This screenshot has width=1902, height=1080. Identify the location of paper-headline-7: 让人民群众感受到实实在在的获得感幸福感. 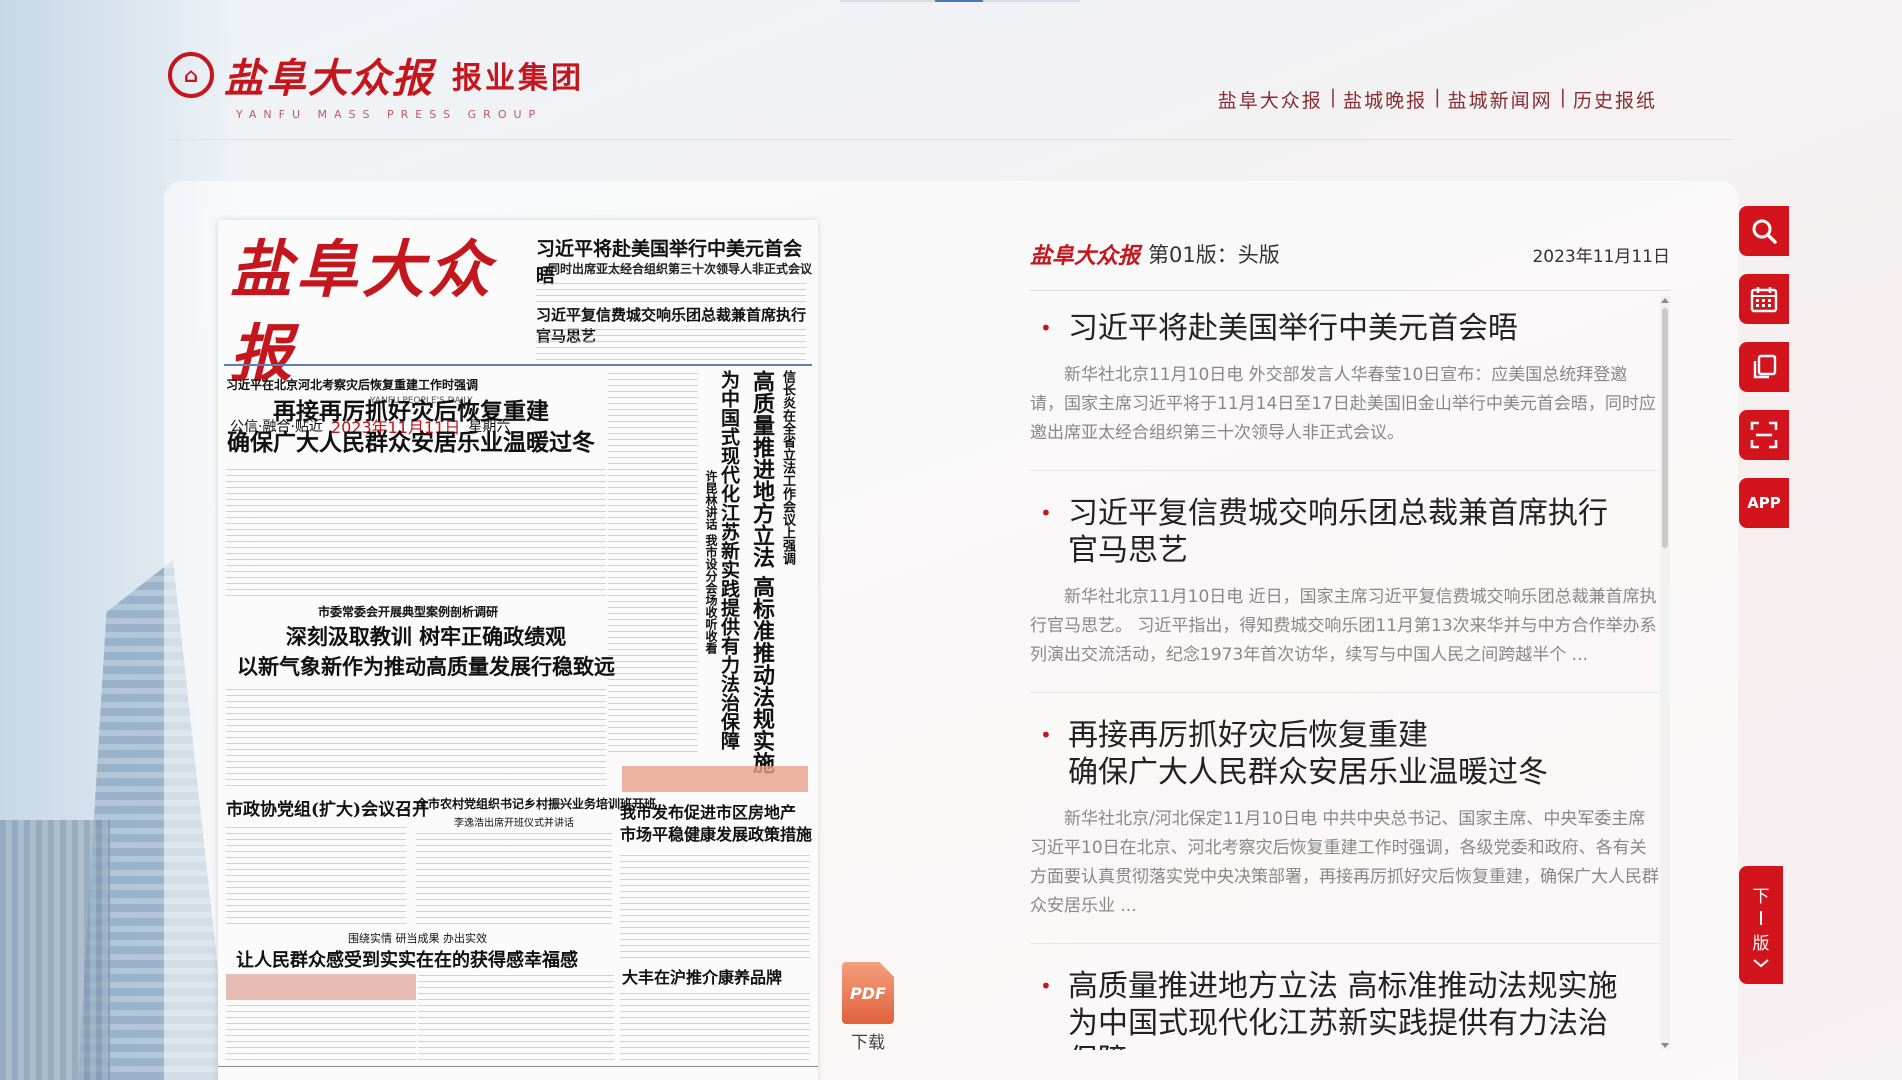
(407, 959).